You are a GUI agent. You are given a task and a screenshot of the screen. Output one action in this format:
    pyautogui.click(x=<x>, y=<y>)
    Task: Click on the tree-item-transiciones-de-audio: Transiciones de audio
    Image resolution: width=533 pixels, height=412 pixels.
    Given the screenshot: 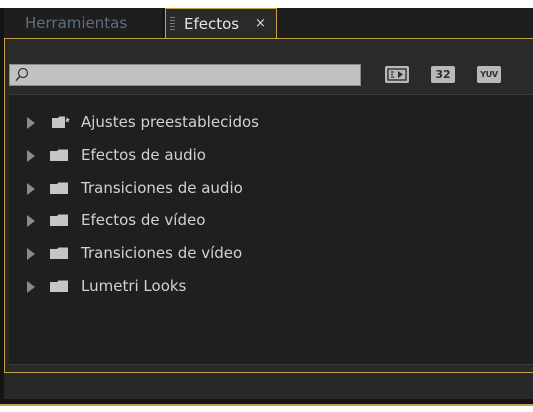 What is the action you would take?
    pyautogui.click(x=271, y=188)
    